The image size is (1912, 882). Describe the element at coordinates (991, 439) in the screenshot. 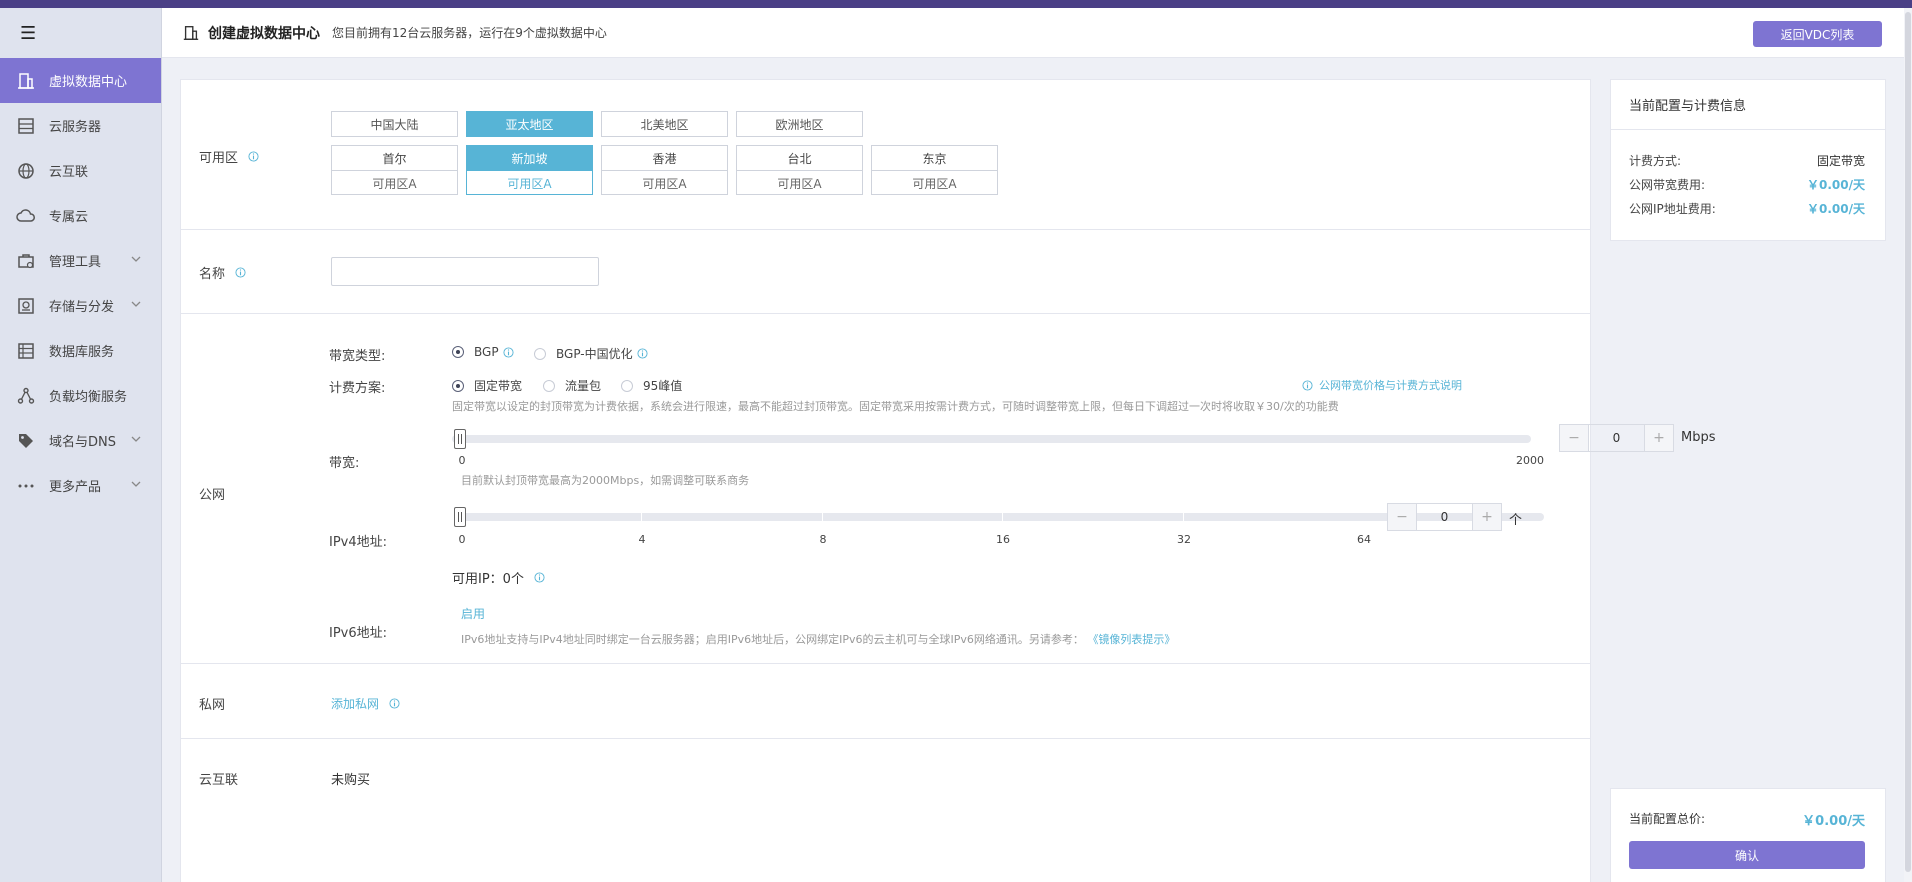

I see `bandwidth-slider-track` at that location.